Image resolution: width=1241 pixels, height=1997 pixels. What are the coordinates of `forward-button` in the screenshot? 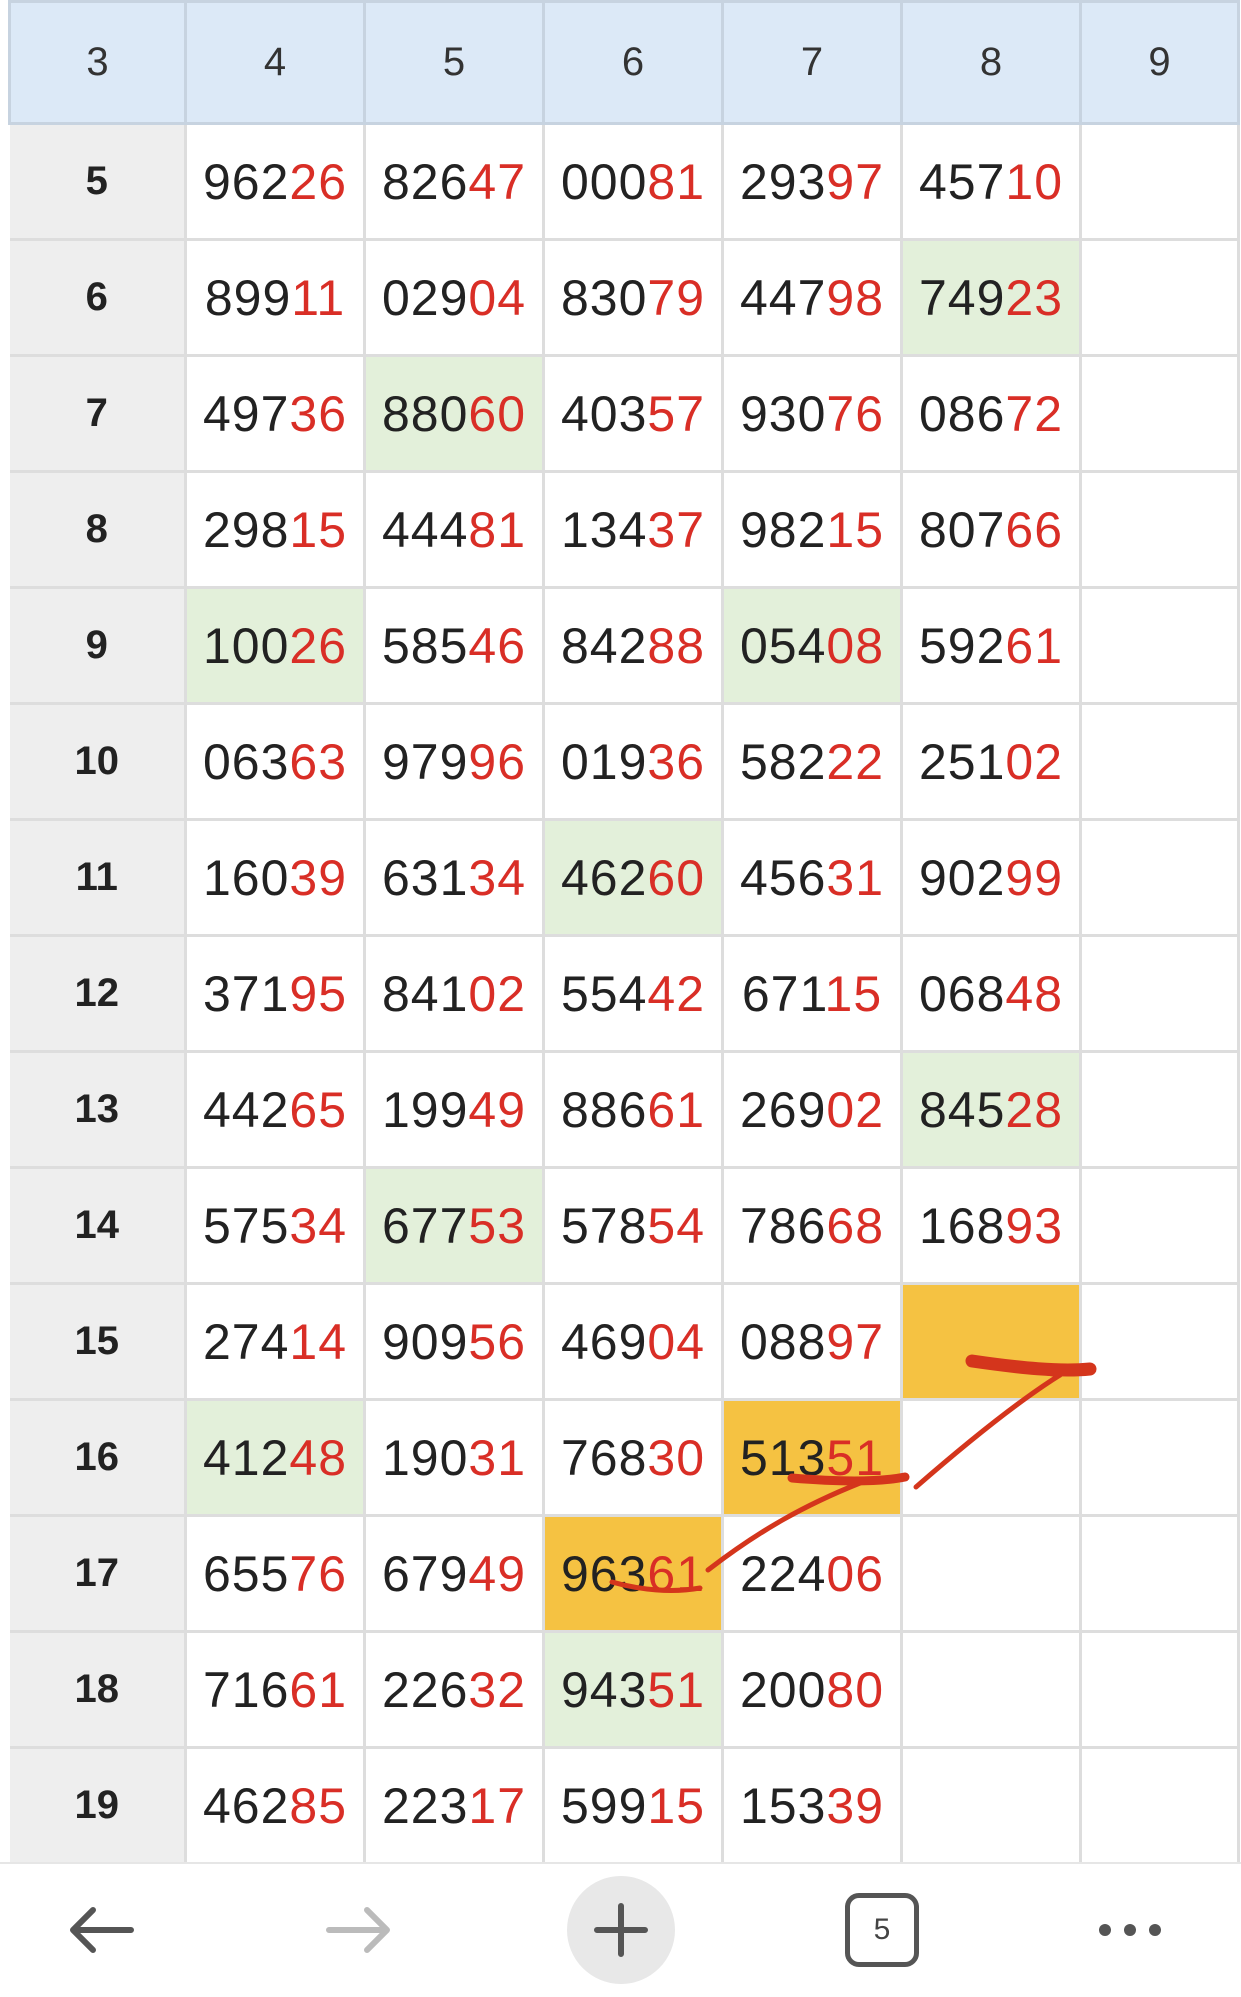 It's located at (360, 1930).